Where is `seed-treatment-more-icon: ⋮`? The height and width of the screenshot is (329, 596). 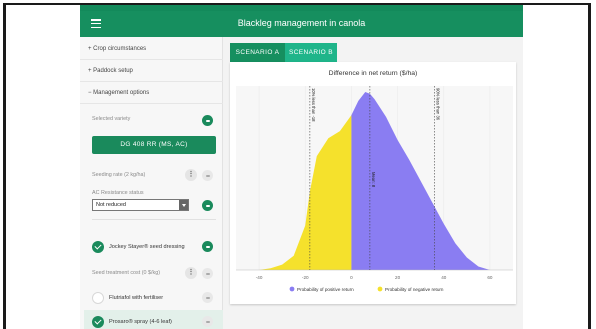
seed-treatment-more-icon: ⋮ is located at coordinates (191, 273).